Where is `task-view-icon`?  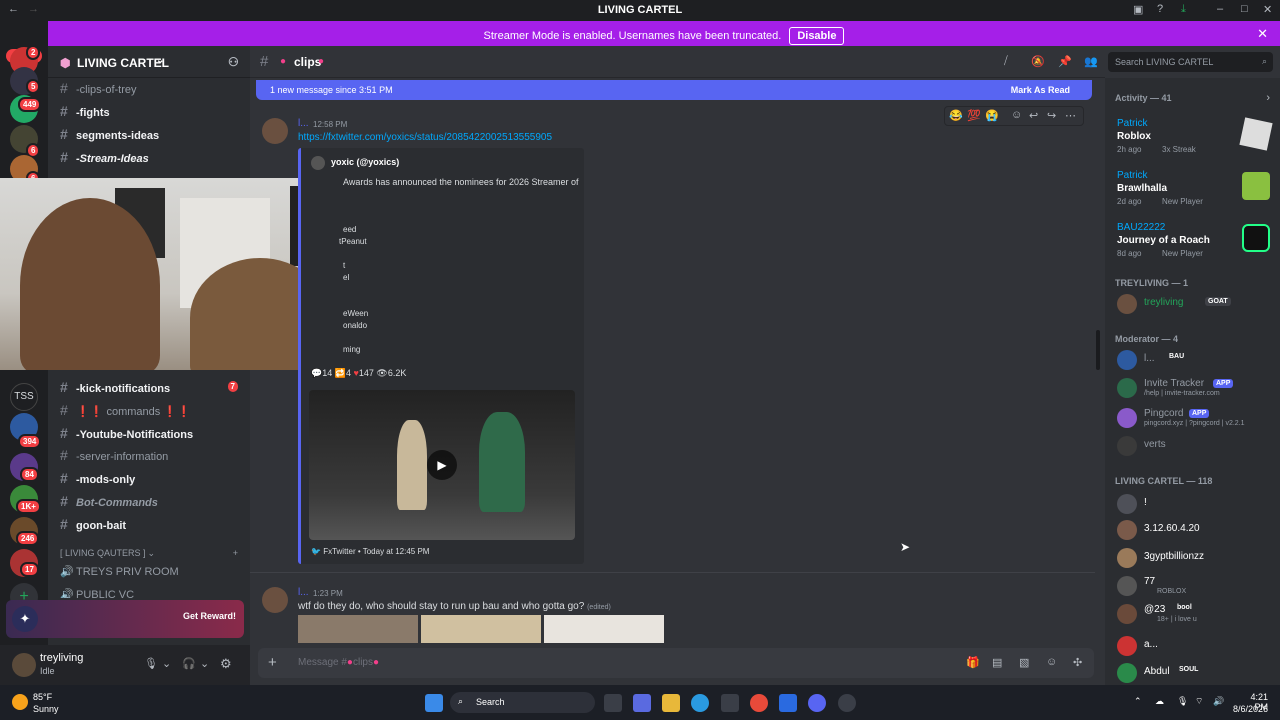
task-view-icon is located at coordinates (613, 703).